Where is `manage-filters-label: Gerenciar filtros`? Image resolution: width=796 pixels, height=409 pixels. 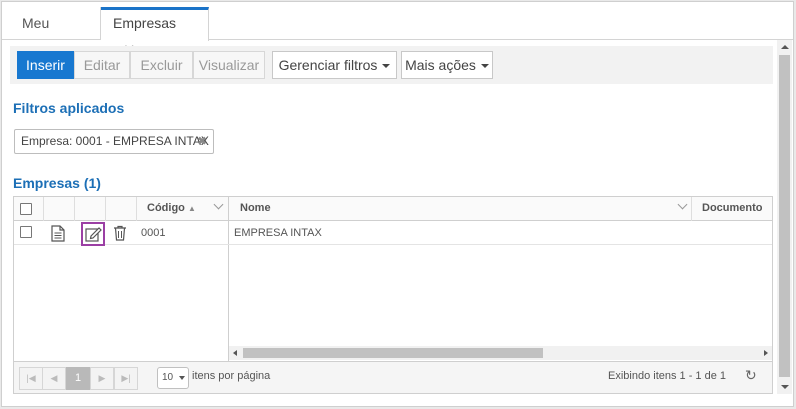
manage-filters-label: Gerenciar filtros is located at coordinates (328, 65).